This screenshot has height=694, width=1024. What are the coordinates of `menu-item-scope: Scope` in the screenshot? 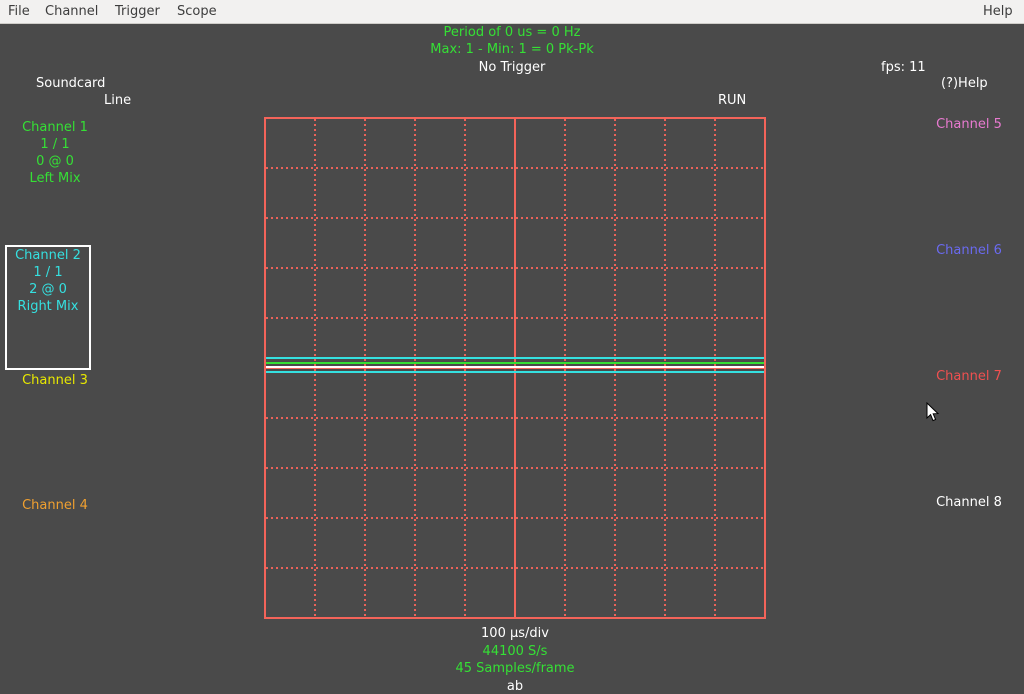 It's located at (197, 12).